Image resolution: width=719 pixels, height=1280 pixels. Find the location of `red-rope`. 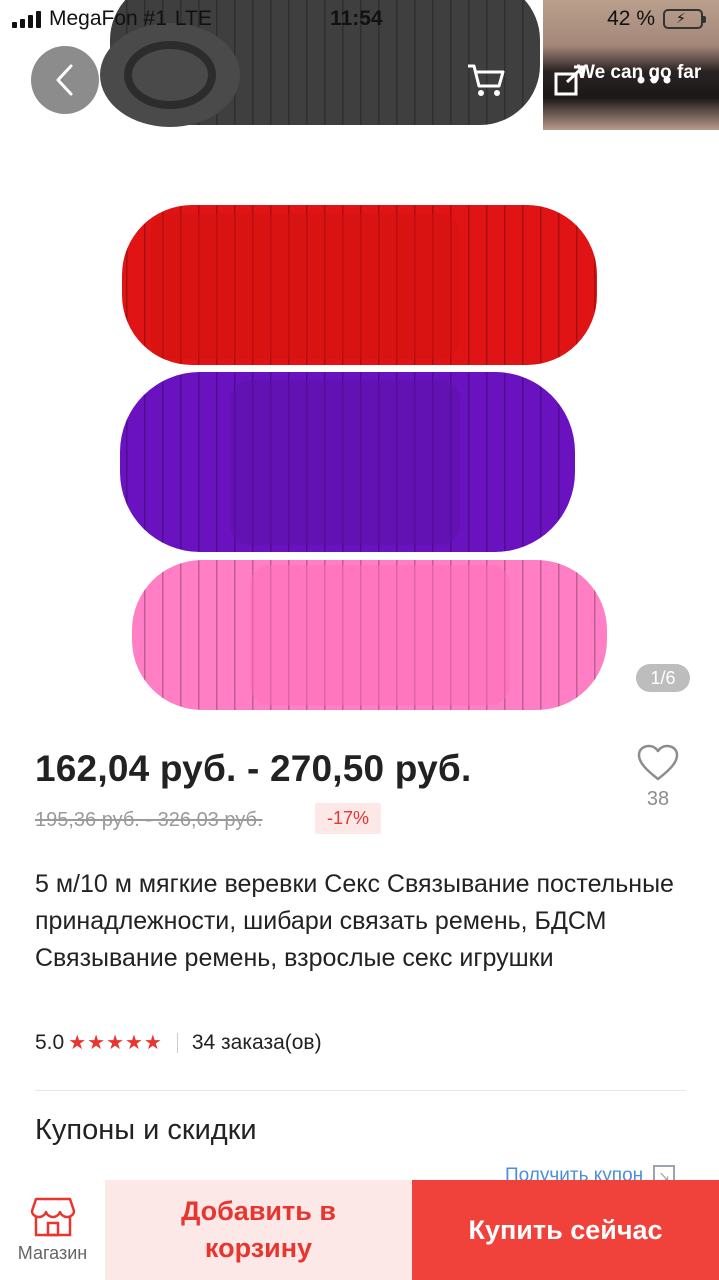

red-rope is located at coordinates (359, 285).